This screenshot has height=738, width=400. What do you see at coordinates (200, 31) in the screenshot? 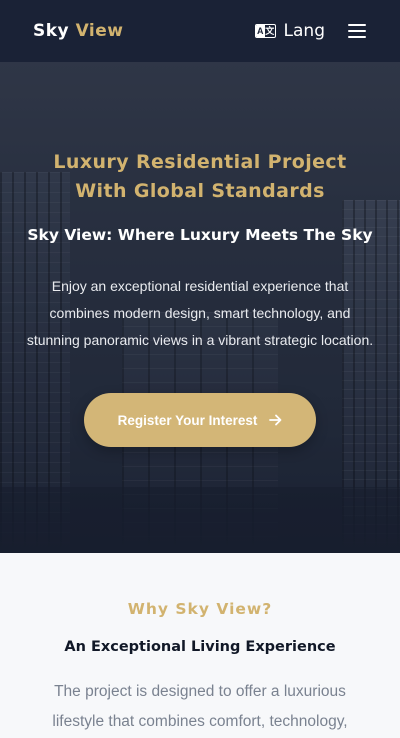
I see `site-header: Sky View A文 Lang` at bounding box center [200, 31].